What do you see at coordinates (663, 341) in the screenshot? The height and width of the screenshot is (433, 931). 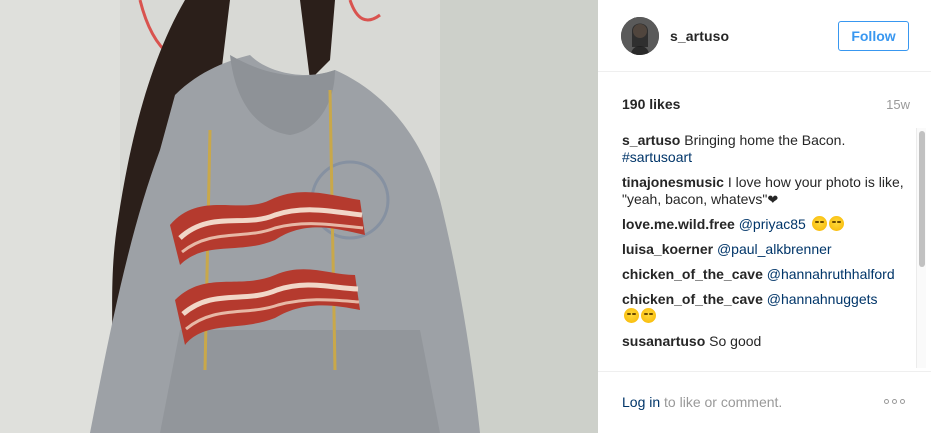 I see `comment-user: susanartuso` at bounding box center [663, 341].